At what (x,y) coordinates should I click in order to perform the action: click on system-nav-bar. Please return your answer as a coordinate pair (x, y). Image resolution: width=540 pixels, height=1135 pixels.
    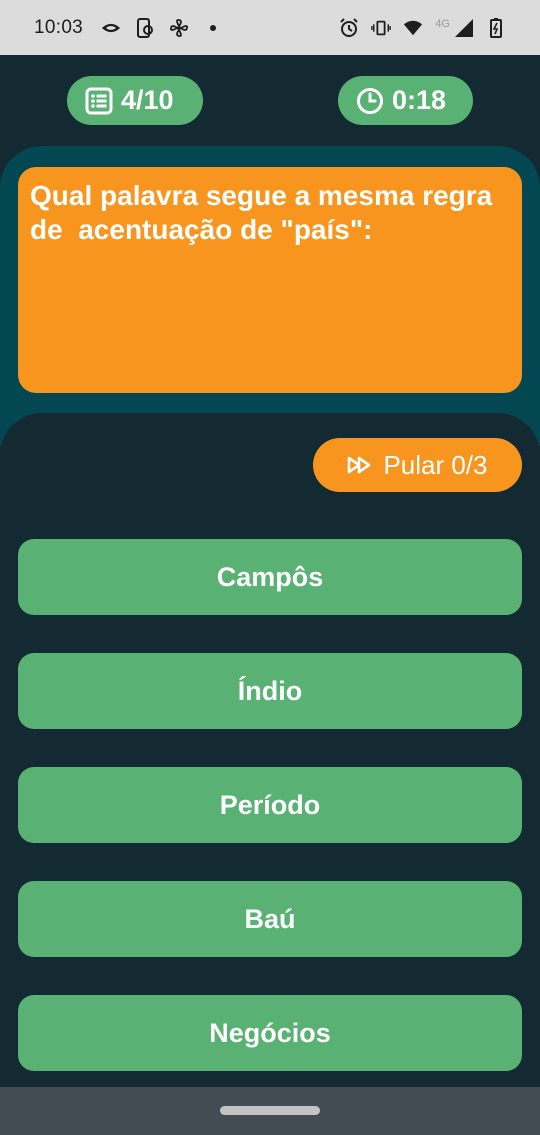
    Looking at the image, I should click on (270, 1111).